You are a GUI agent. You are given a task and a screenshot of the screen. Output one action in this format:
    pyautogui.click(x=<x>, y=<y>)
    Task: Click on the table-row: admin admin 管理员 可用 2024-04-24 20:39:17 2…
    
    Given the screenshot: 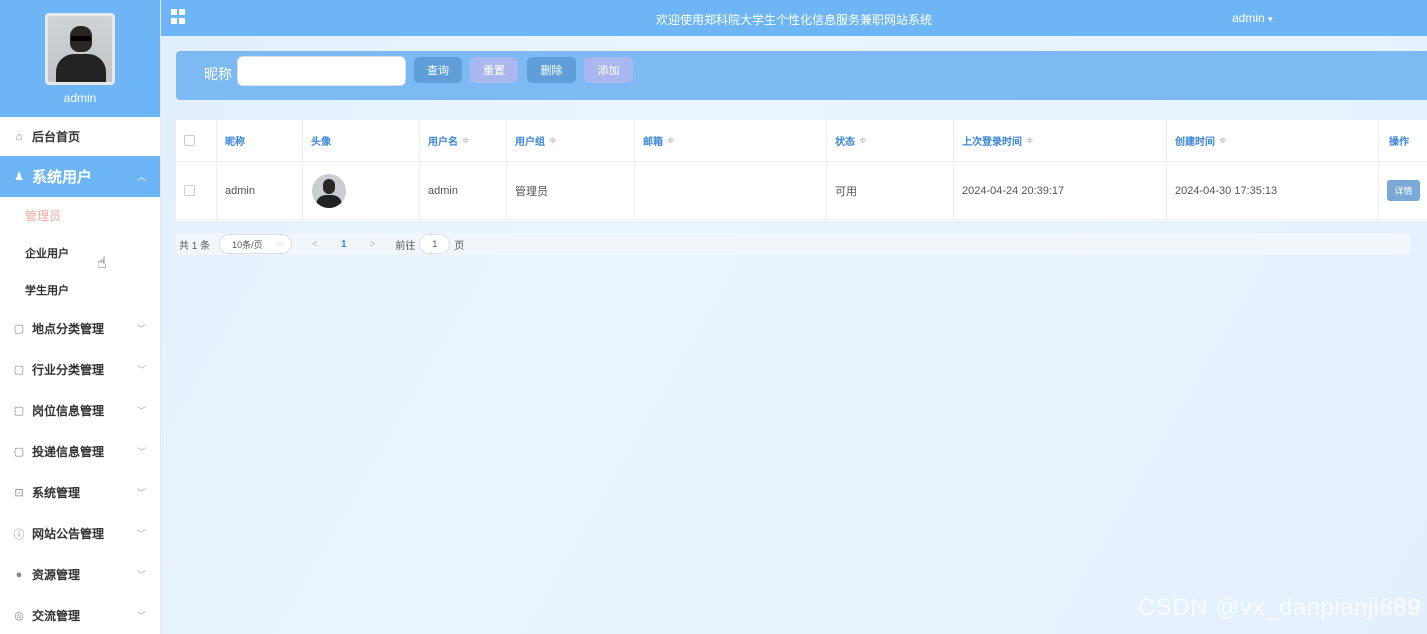 What is the action you would take?
    pyautogui.click(x=801, y=191)
    